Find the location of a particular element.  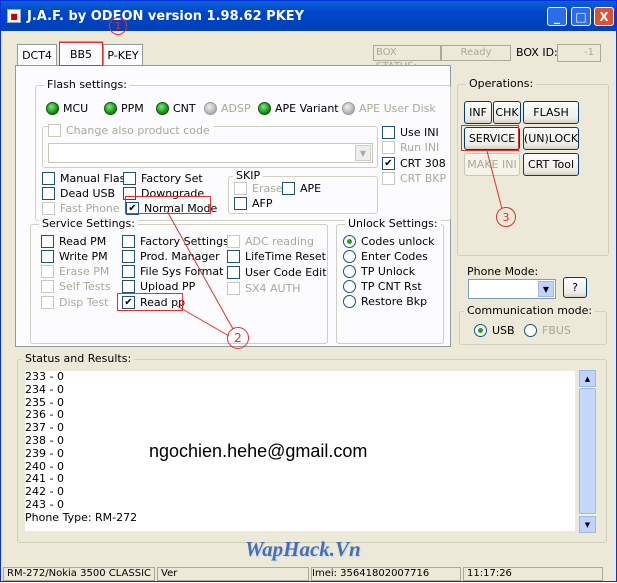

status-bar-time: 11:17:26 is located at coordinates (533, 574).